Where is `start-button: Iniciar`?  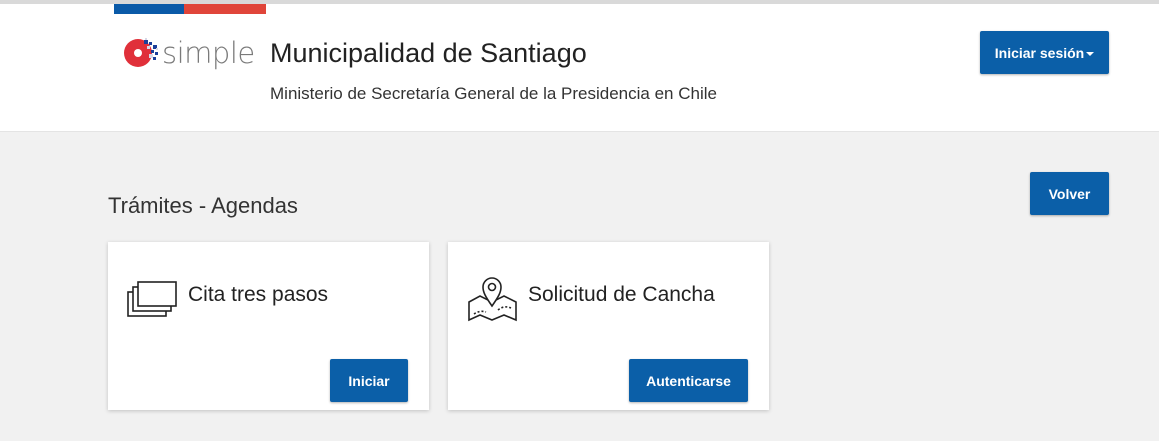 start-button: Iniciar is located at coordinates (369, 380).